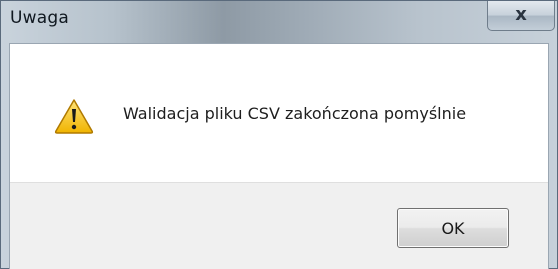 The image size is (558, 269). What do you see at coordinates (39, 18) in the screenshot?
I see `window-title: Uwaga` at bounding box center [39, 18].